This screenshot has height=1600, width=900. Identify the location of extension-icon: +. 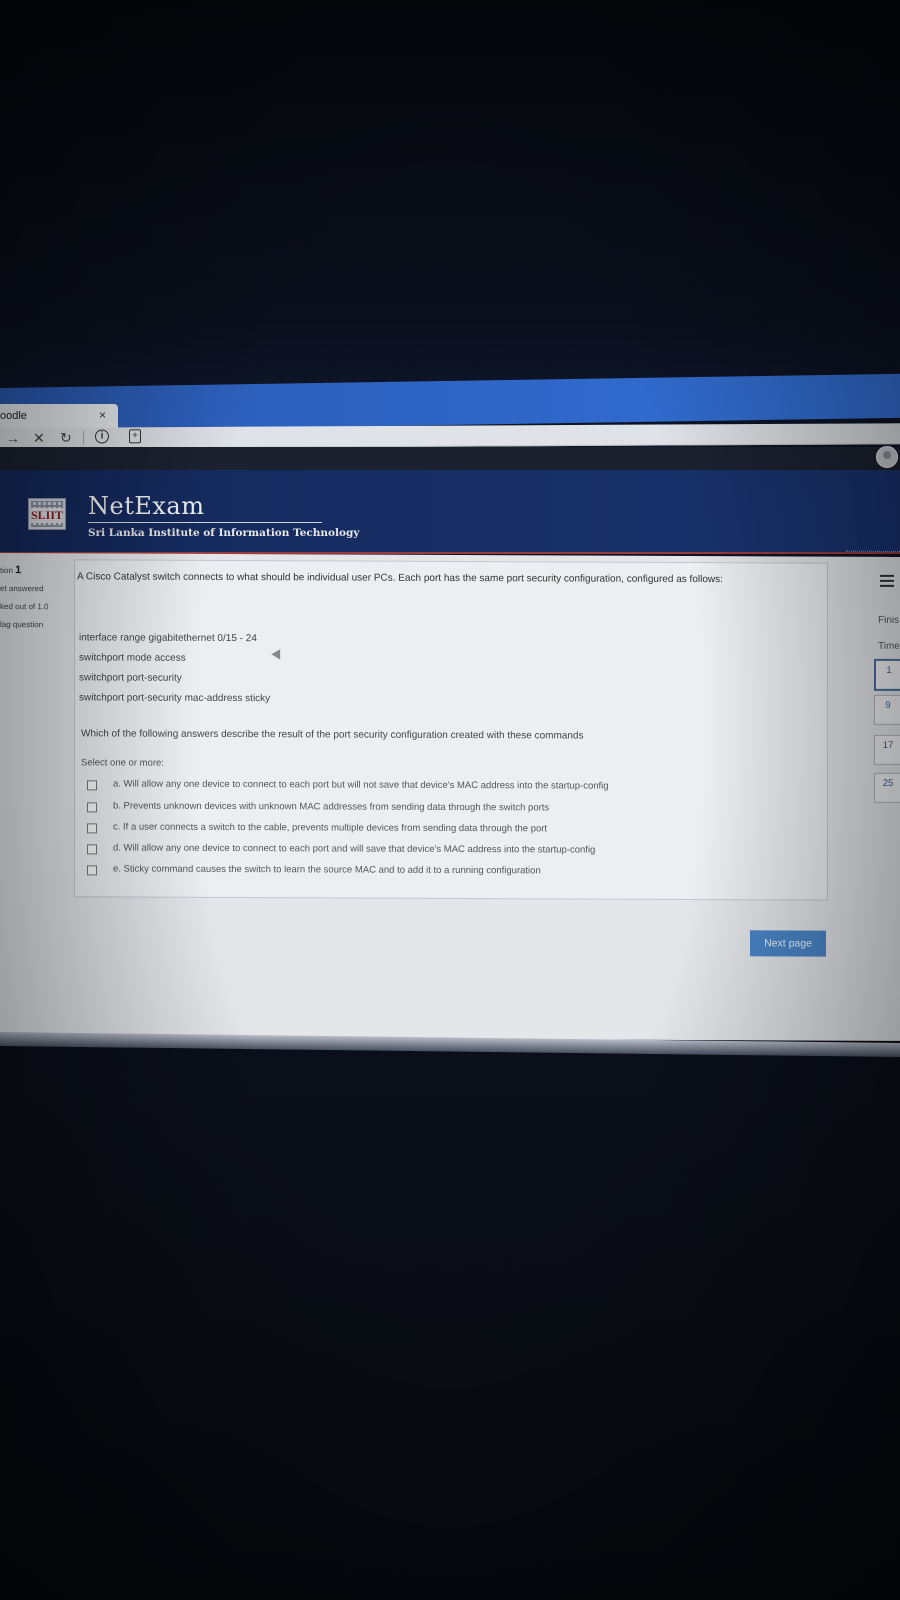
(135, 436).